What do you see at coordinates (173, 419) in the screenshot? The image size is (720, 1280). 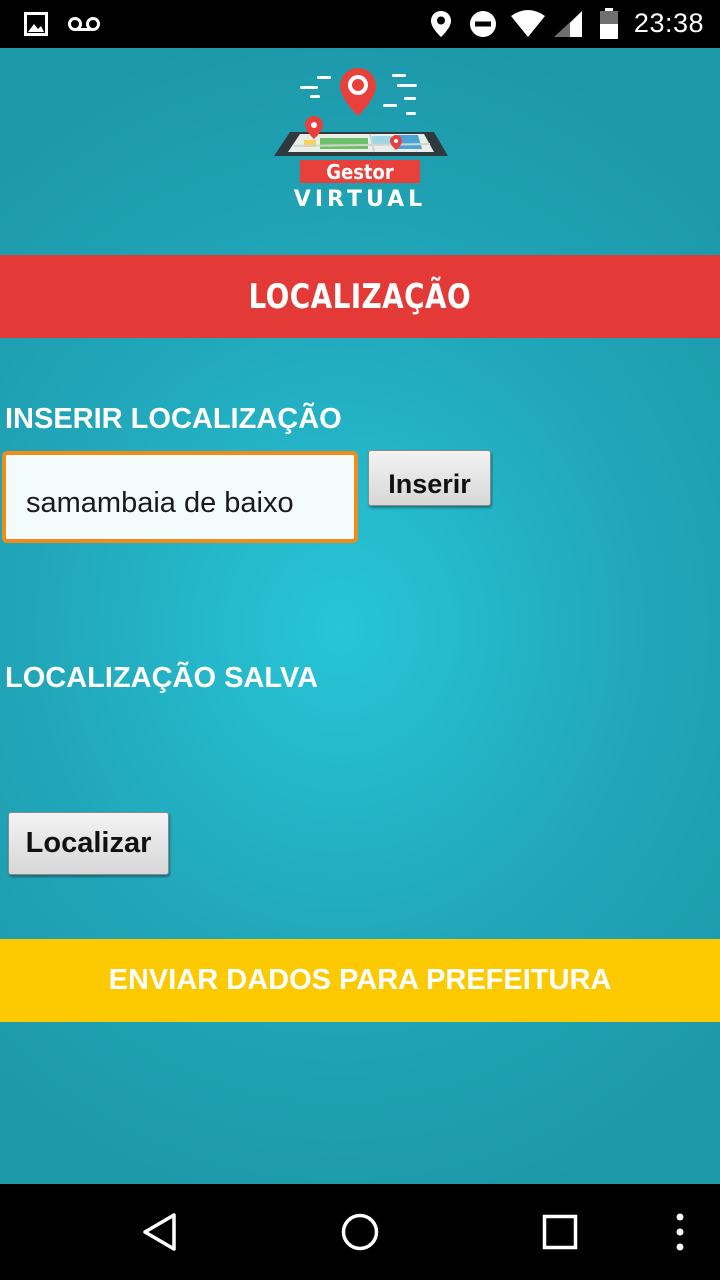 I see `insert-location-label: INSERIR LOCALIZAÇÃO` at bounding box center [173, 419].